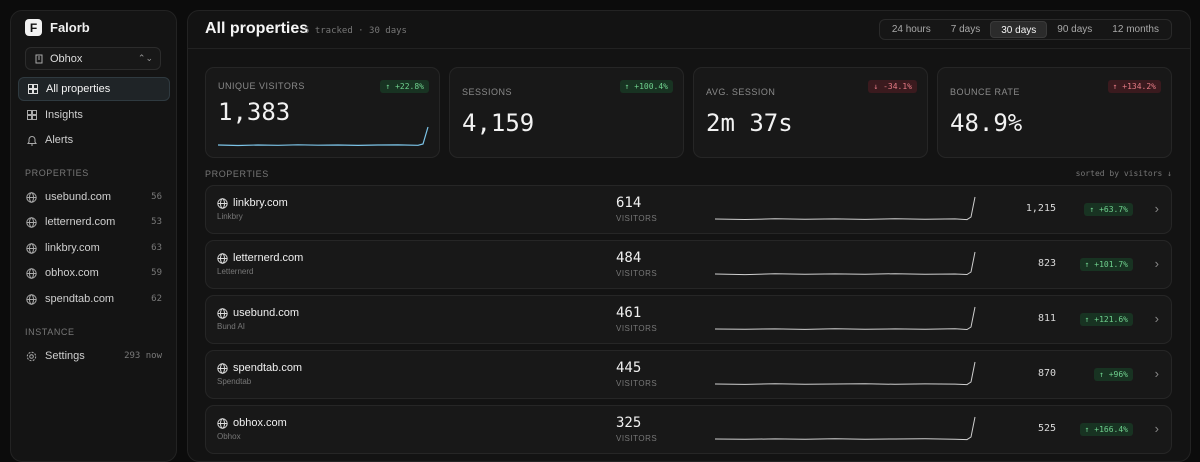 The image size is (1200, 462). What do you see at coordinates (741, 92) in the screenshot?
I see `stat-label: AVG. SESSION` at bounding box center [741, 92].